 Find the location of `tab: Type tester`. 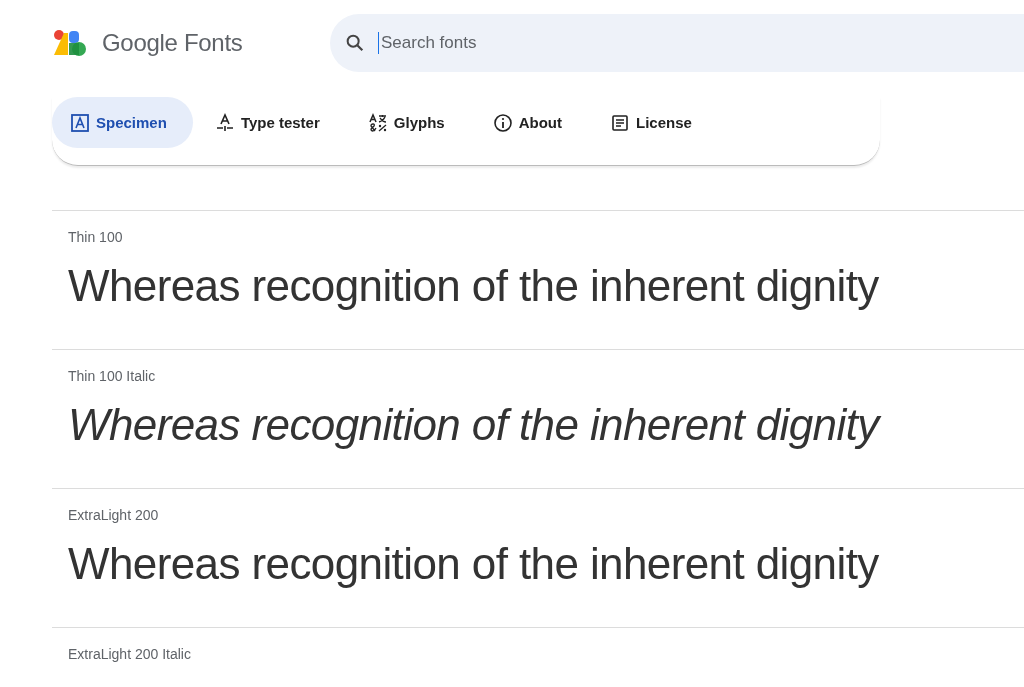

tab: Type tester is located at coordinates (271, 122).